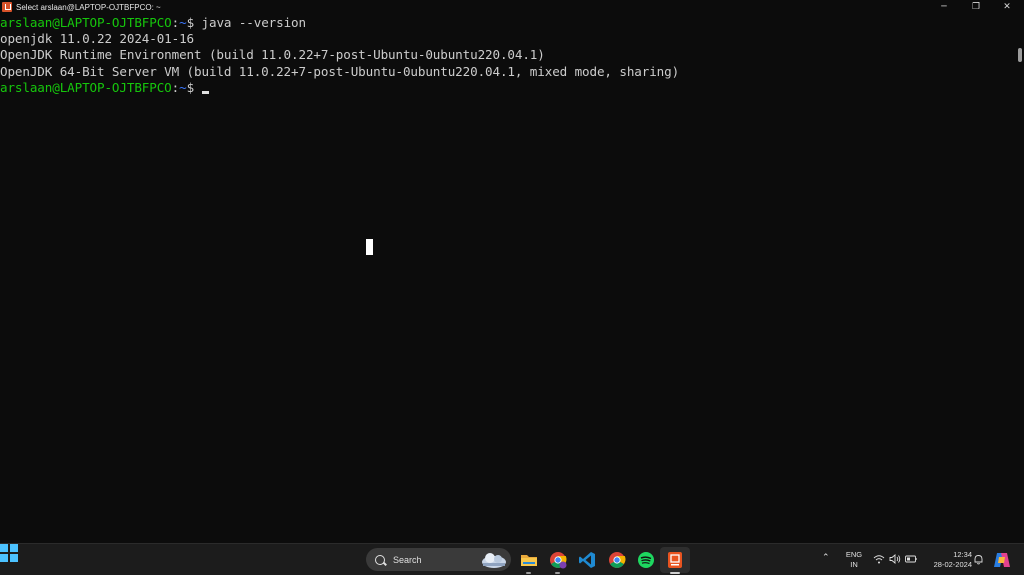  What do you see at coordinates (944, 7) in the screenshot?
I see `minimize-button: ─` at bounding box center [944, 7].